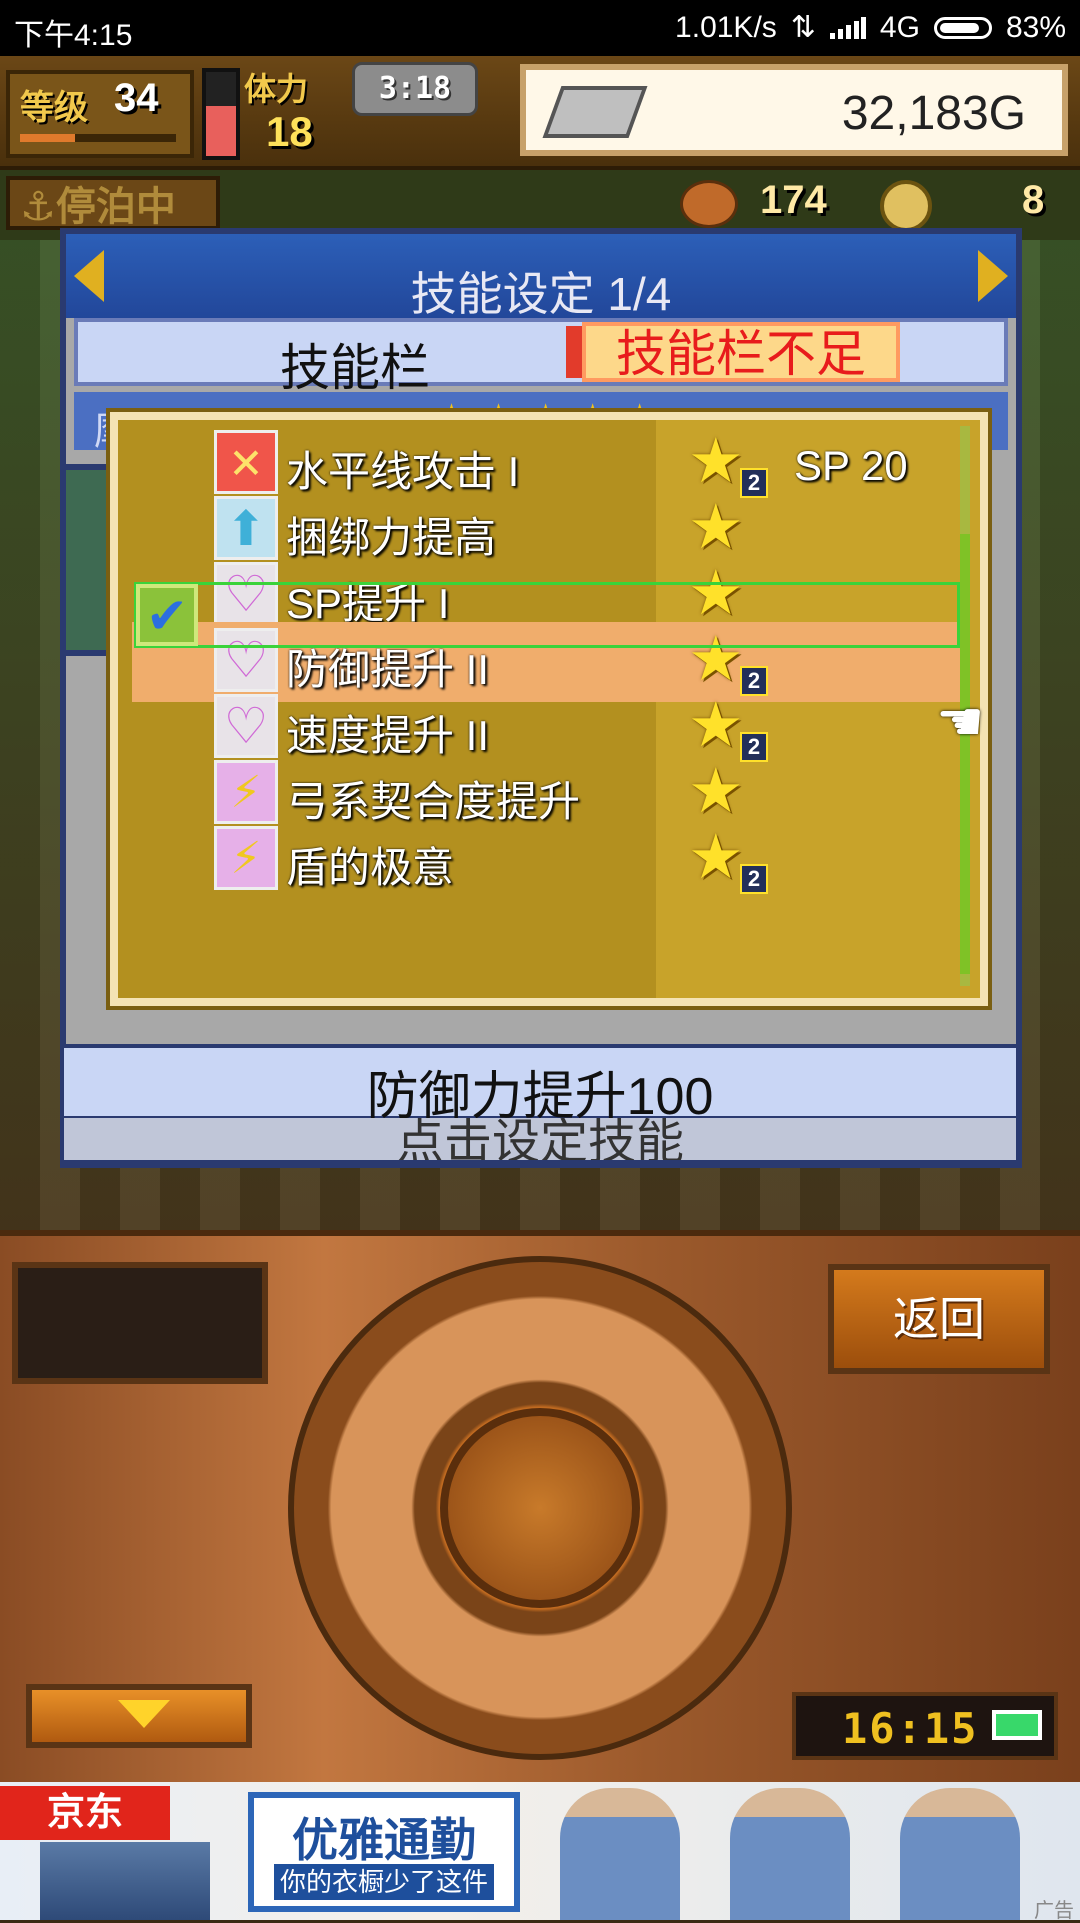 The width and height of the screenshot is (1080, 1923). What do you see at coordinates (906, 206) in the screenshot?
I see `coin-icon` at bounding box center [906, 206].